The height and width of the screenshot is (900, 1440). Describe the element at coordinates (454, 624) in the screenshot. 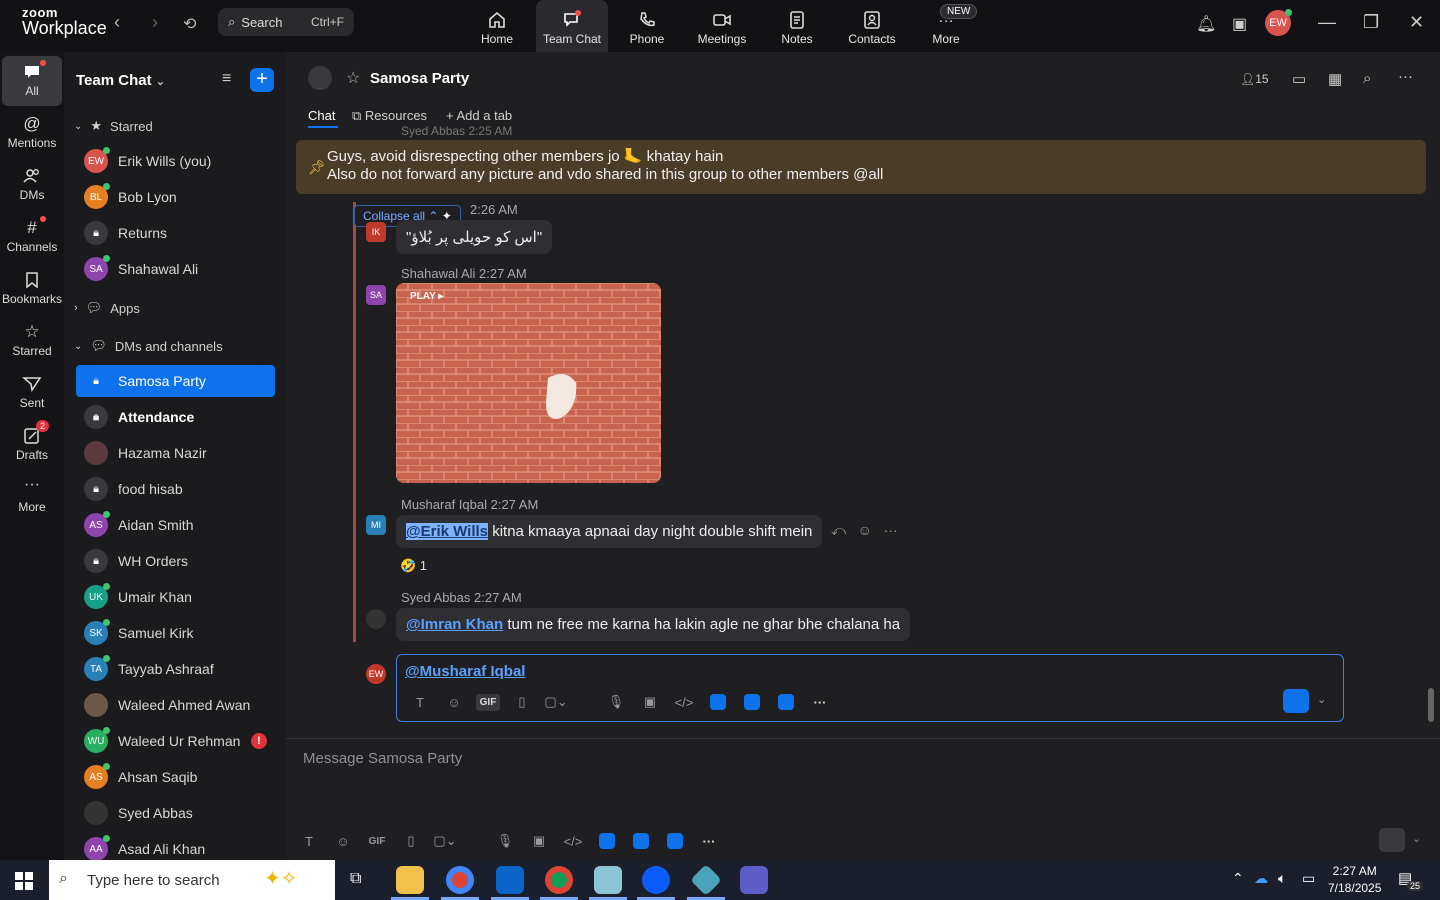

I see `mention-link: @Imran Khan` at that location.